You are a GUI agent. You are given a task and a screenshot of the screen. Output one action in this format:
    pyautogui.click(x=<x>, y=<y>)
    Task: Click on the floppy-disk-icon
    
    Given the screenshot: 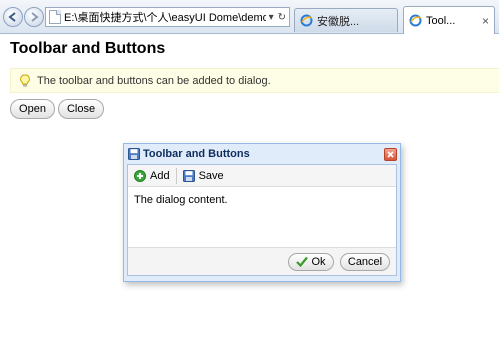 What is the action you would take?
    pyautogui.click(x=134, y=154)
    